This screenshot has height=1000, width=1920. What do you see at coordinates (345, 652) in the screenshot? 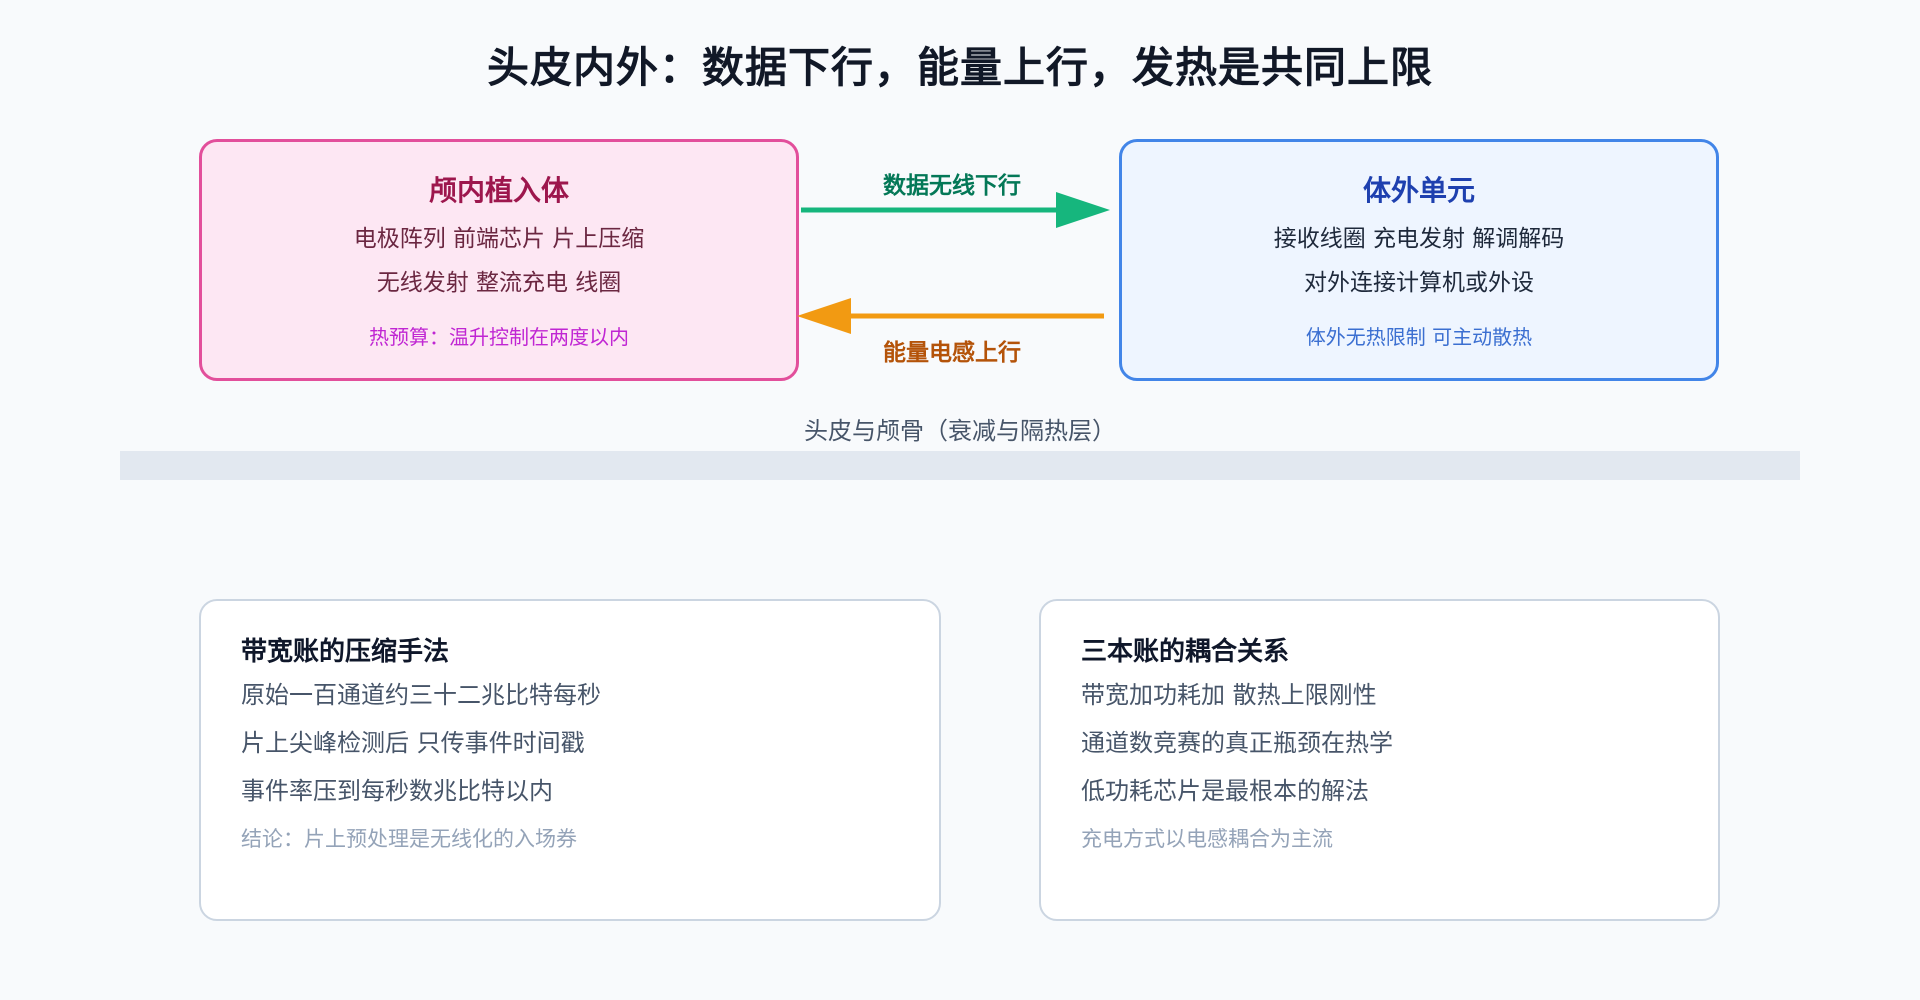
I see `card-title: 带宽账的压缩手法` at bounding box center [345, 652].